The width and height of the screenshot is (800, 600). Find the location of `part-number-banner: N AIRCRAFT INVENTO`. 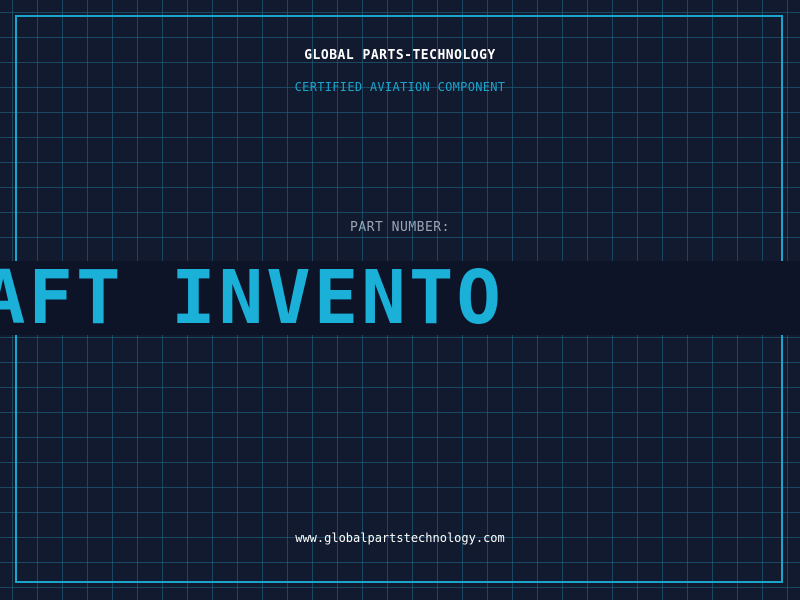

part-number-banner: N AIRCRAFT INVENTO is located at coordinates (400, 298).